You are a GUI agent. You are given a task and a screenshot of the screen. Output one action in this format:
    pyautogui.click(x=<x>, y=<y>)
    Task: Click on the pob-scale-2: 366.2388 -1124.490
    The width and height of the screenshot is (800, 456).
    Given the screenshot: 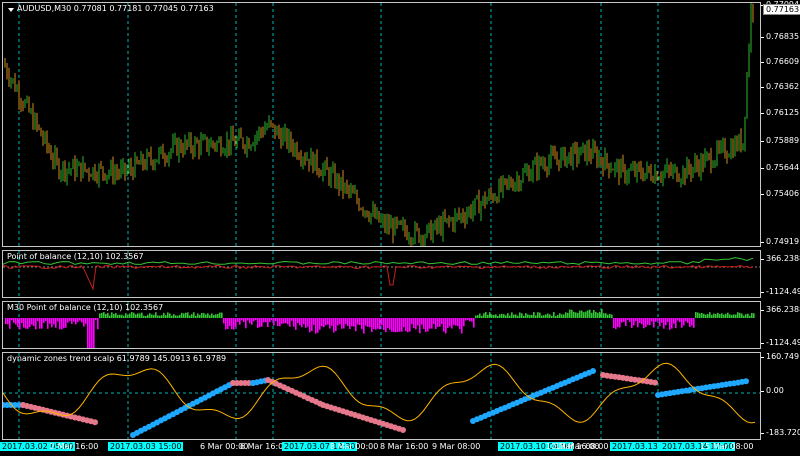 What is the action you would take?
    pyautogui.click(x=780, y=325)
    